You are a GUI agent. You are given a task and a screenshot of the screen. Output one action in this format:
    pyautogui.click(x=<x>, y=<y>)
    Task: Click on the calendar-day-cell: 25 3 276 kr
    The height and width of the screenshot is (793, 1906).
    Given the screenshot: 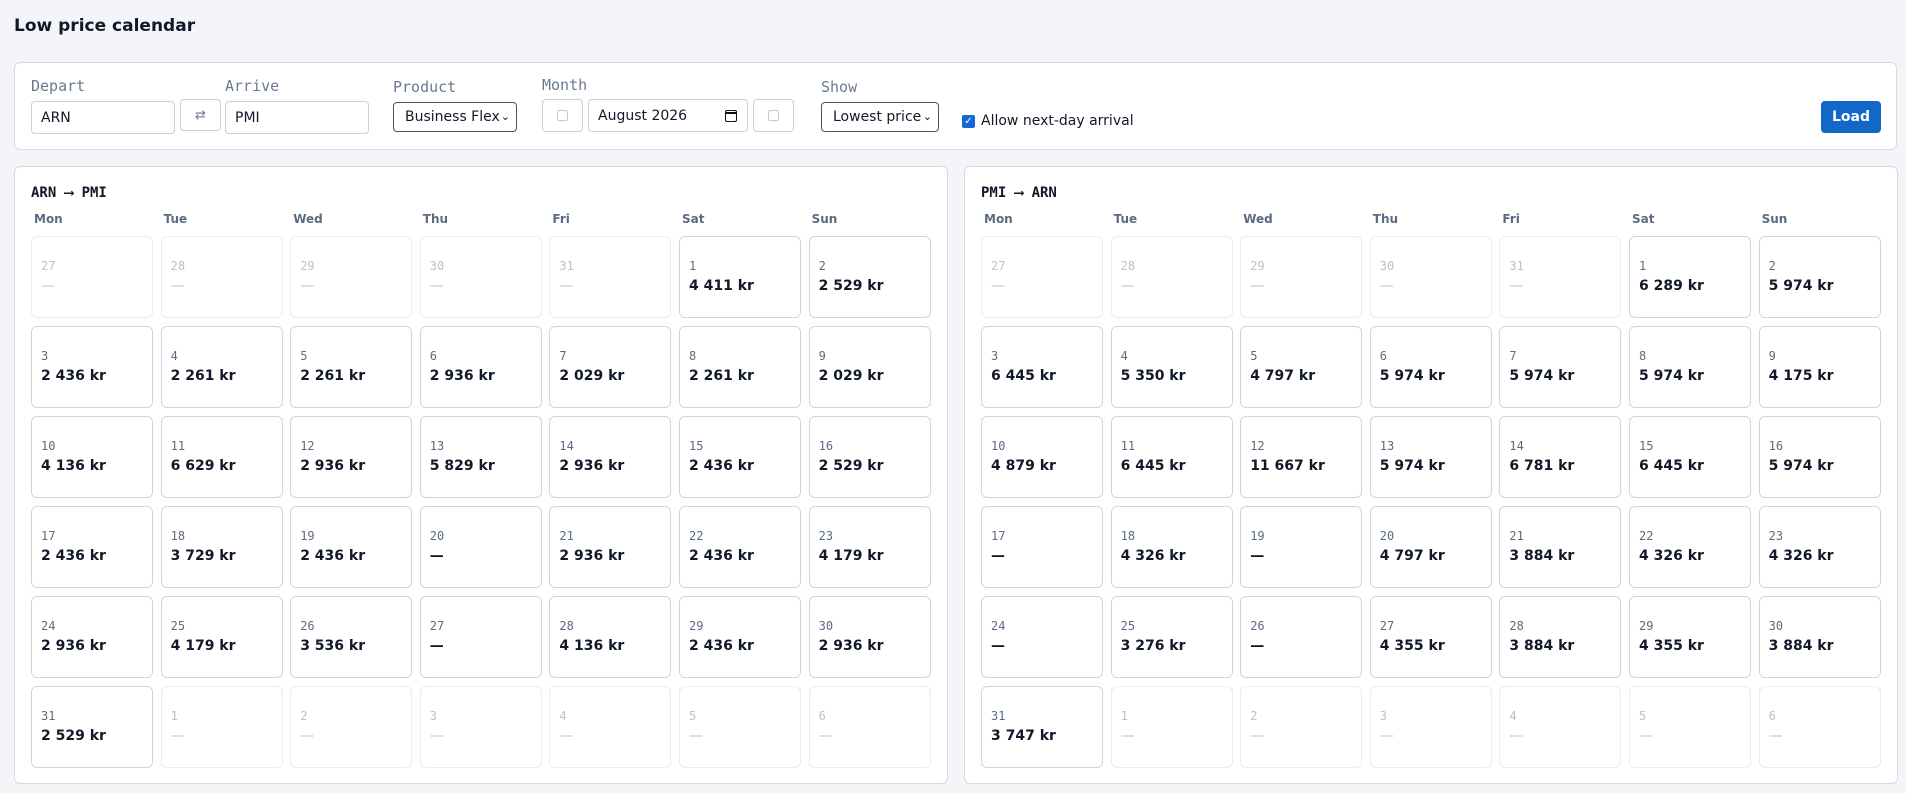 What is the action you would take?
    pyautogui.click(x=1171, y=637)
    